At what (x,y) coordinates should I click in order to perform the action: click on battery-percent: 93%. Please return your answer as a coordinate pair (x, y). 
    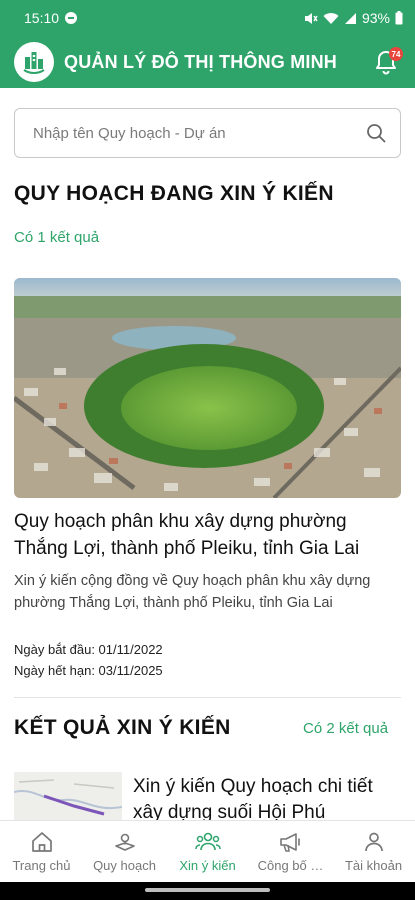
    Looking at the image, I should click on (375, 18).